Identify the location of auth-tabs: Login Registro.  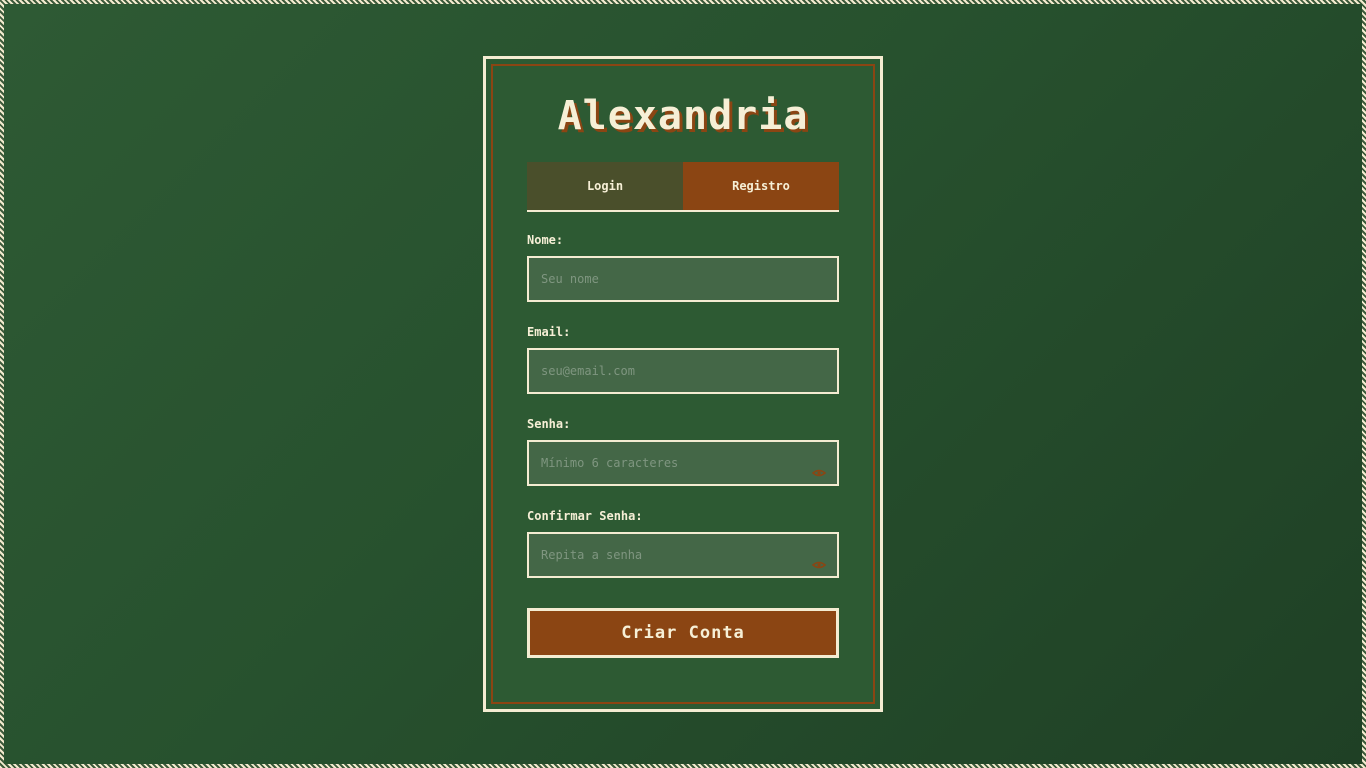
(683, 187).